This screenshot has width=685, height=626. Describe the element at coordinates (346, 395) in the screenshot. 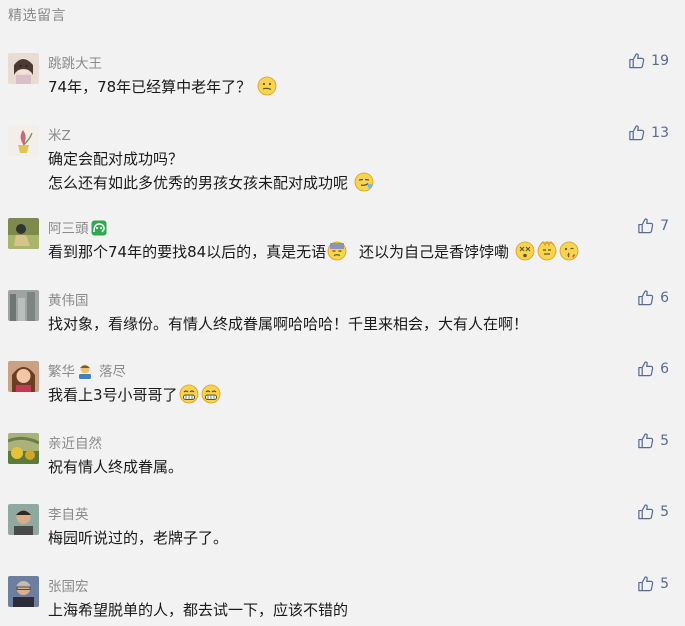

I see `comment-text: 我看上3号小哥哥了` at that location.